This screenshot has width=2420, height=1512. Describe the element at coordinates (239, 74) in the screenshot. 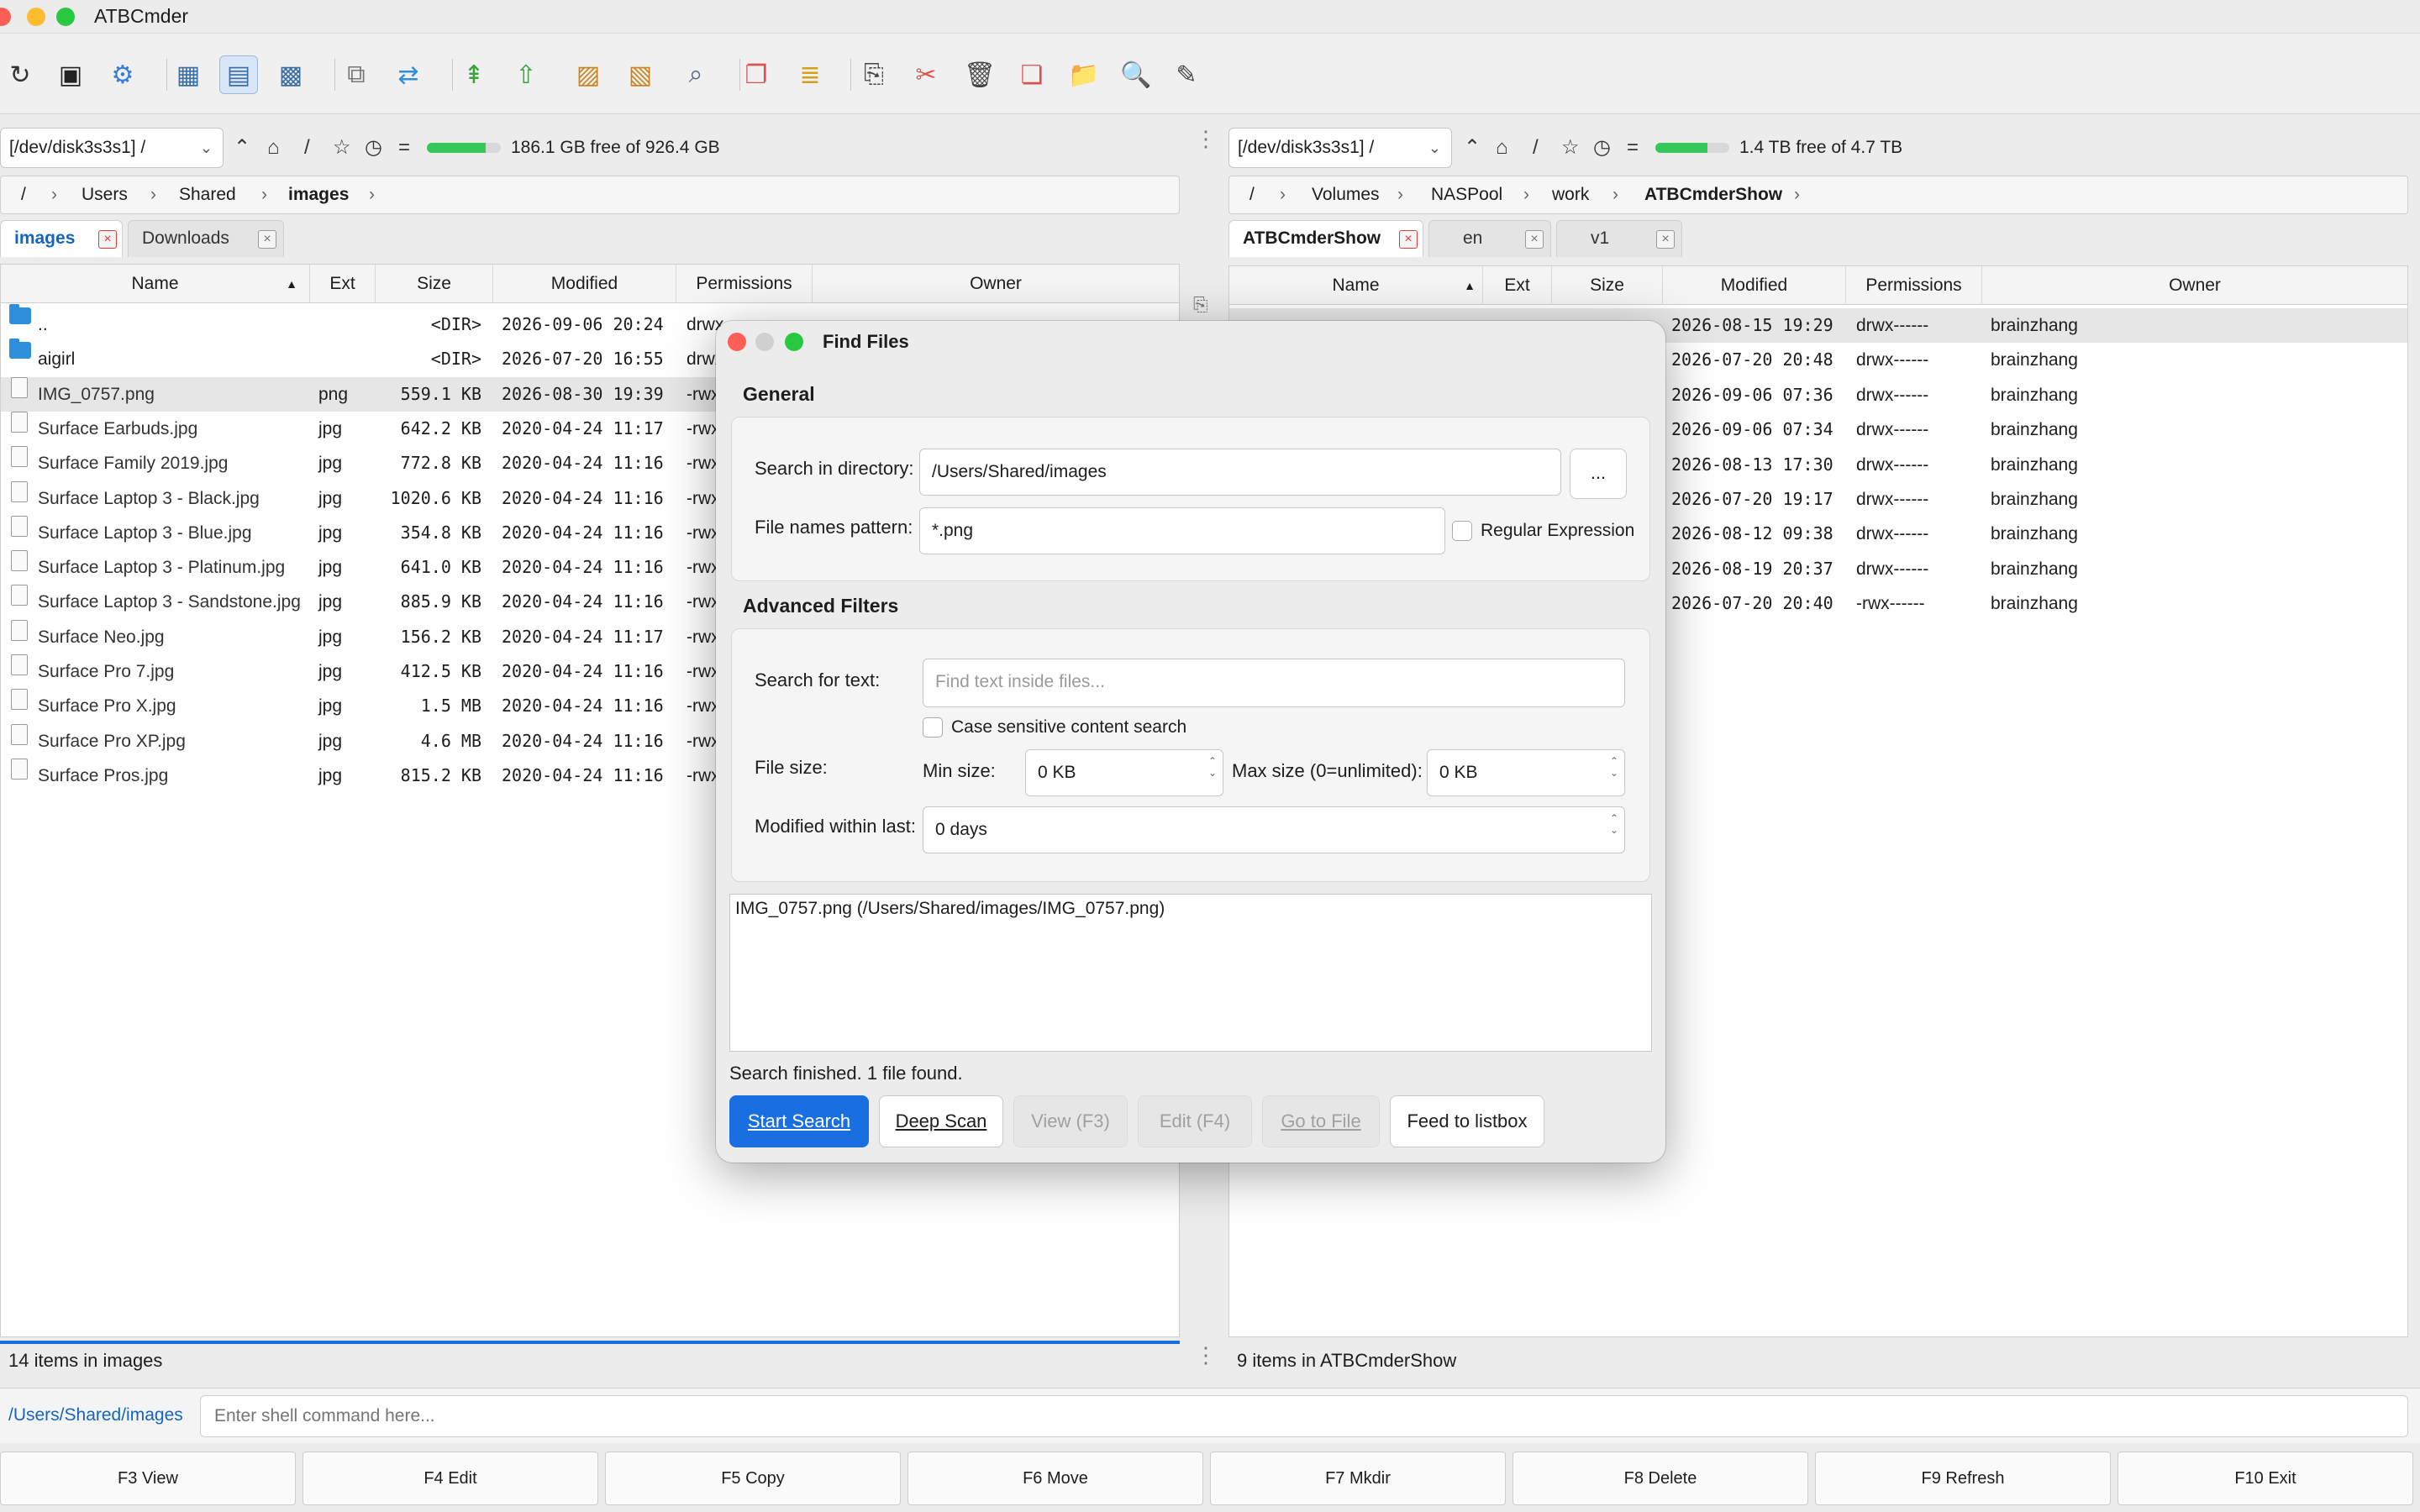

I see `full-view-icon: ▤` at that location.